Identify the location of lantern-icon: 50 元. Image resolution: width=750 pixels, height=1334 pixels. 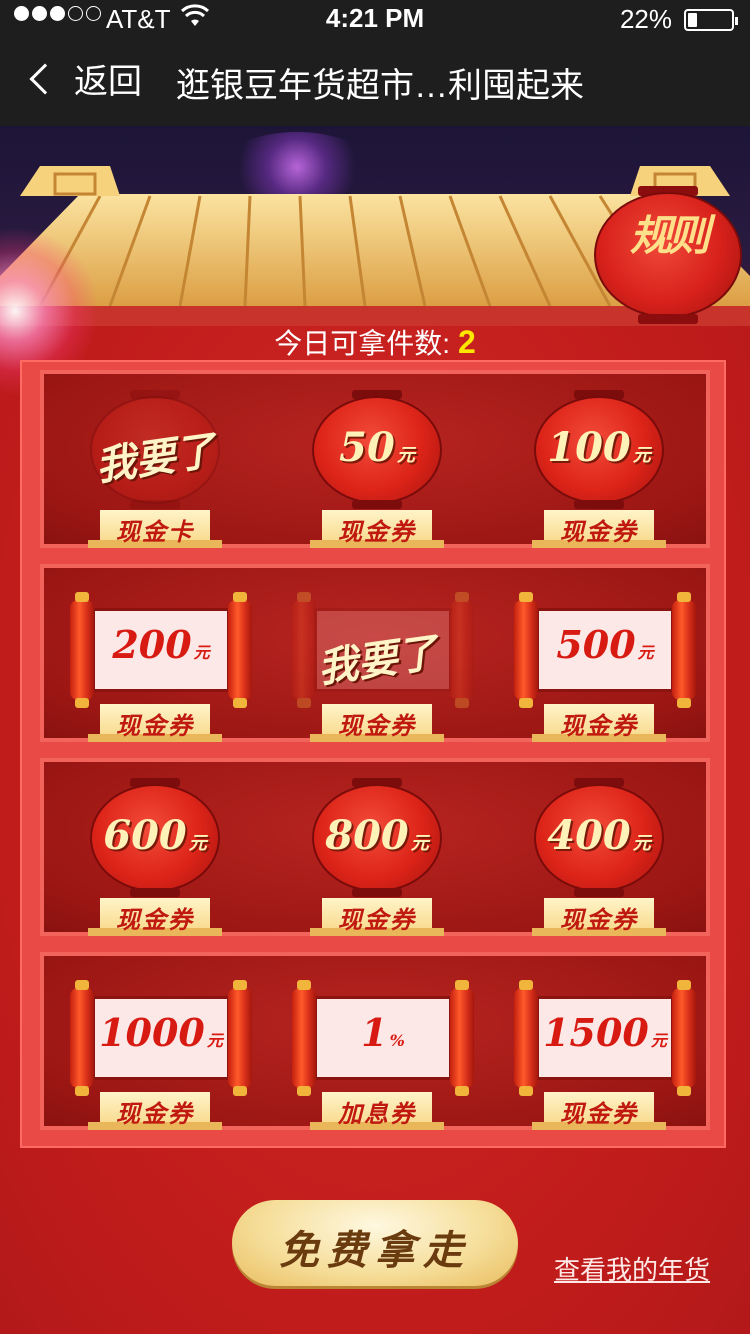
(377, 449).